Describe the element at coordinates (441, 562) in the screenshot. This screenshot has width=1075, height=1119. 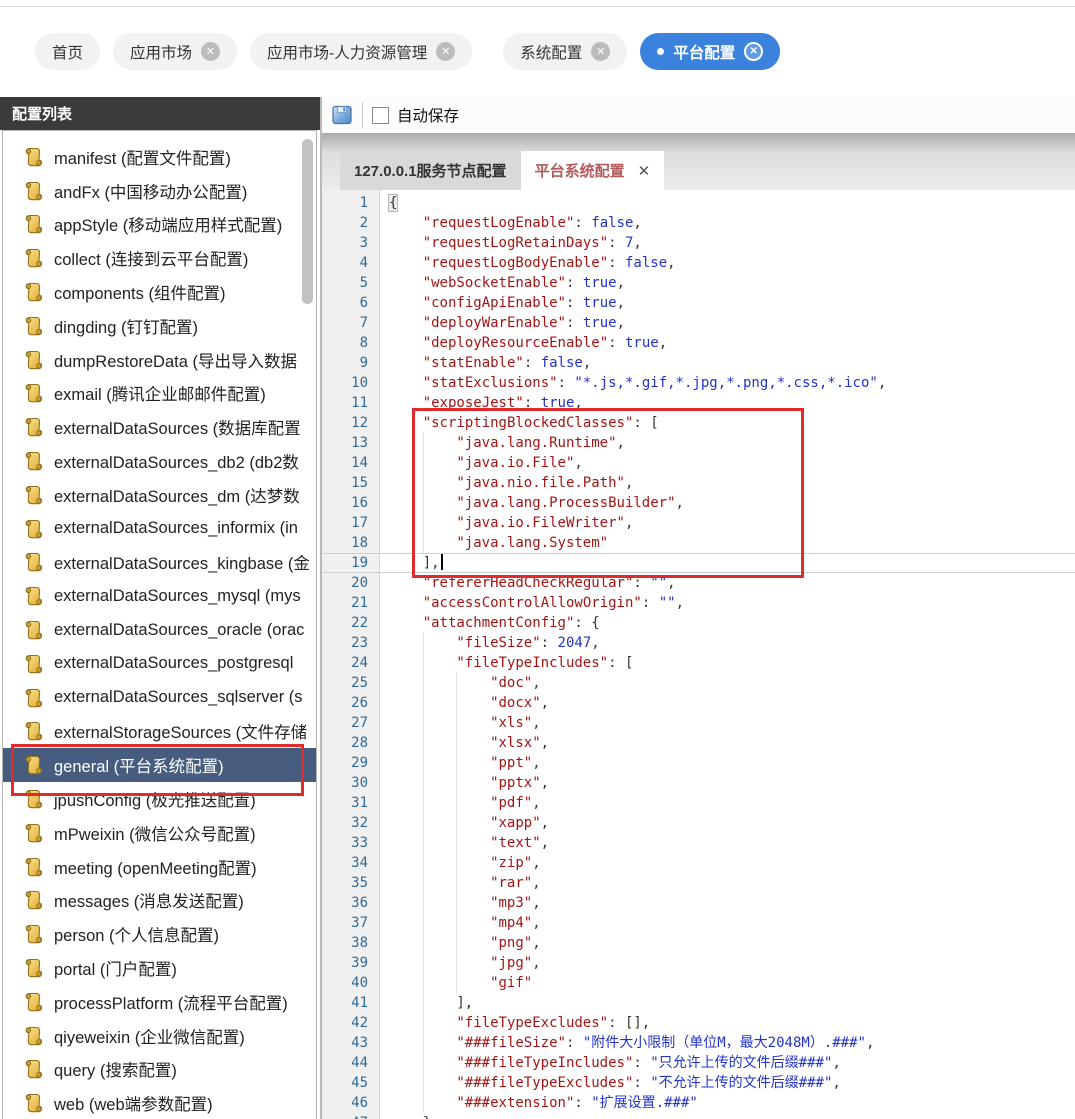
I see `text-cursor` at that location.